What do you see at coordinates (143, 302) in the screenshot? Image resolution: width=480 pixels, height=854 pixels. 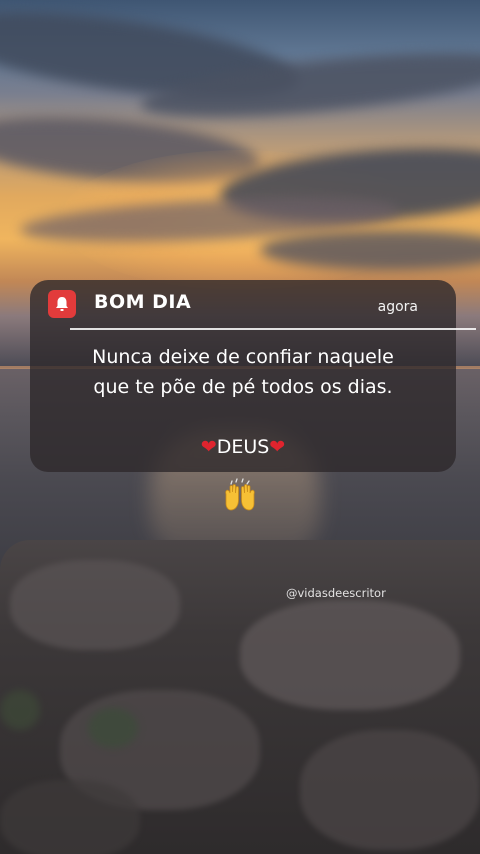 I see `notification-title: BOM DIA` at bounding box center [143, 302].